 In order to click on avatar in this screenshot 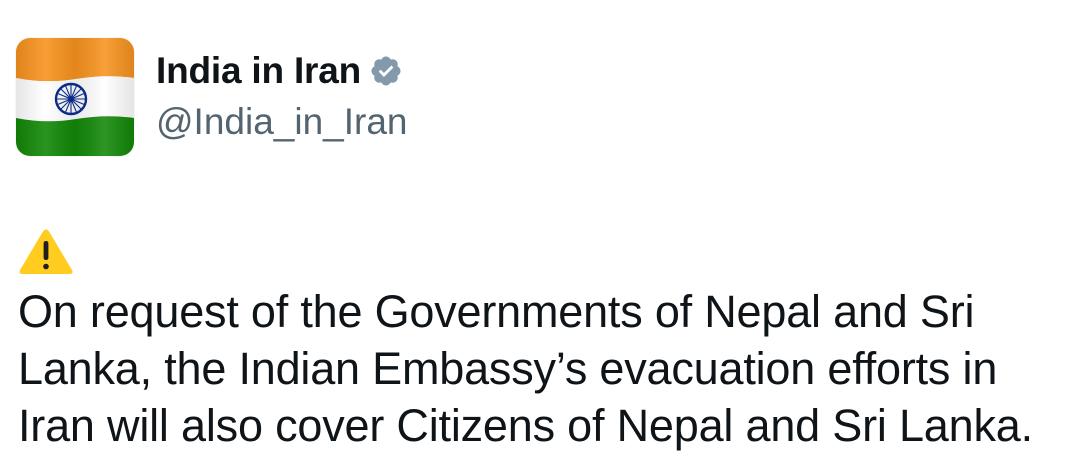, I will do `click(75, 97)`.